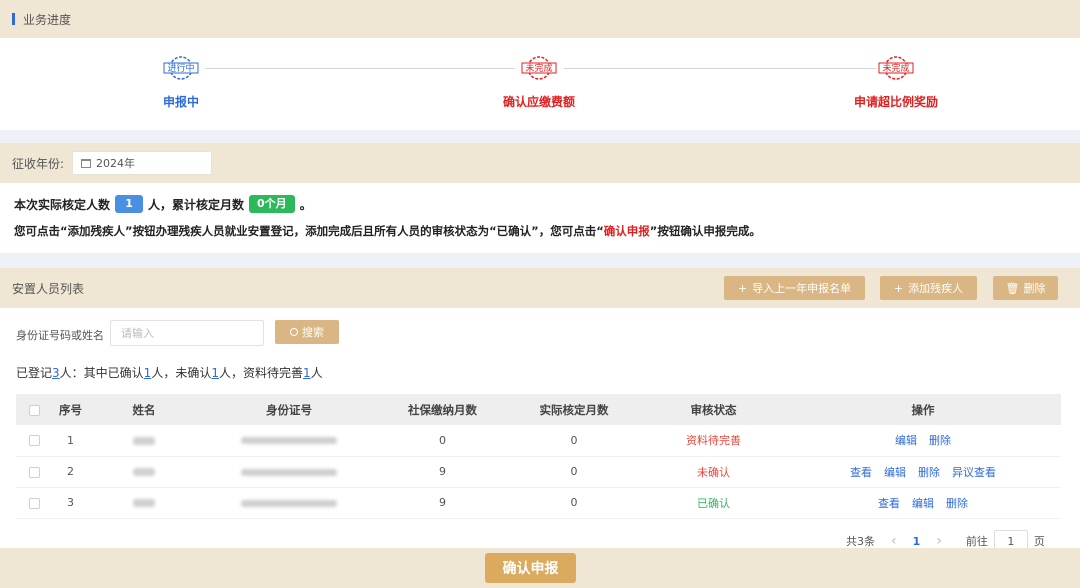  Describe the element at coordinates (538, 409) in the screenshot. I see `table-header-row: 序号 姓名 身份证号 社保缴纳月数 实际核定月数 审核状态 操作` at that location.